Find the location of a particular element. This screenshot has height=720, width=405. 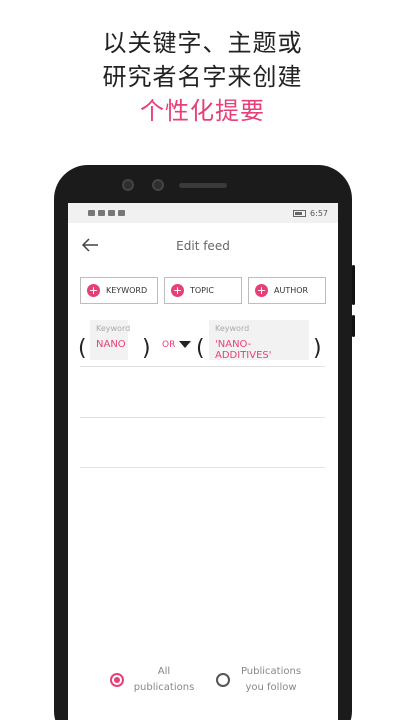

chip-label: TOPIC is located at coordinates (202, 290).